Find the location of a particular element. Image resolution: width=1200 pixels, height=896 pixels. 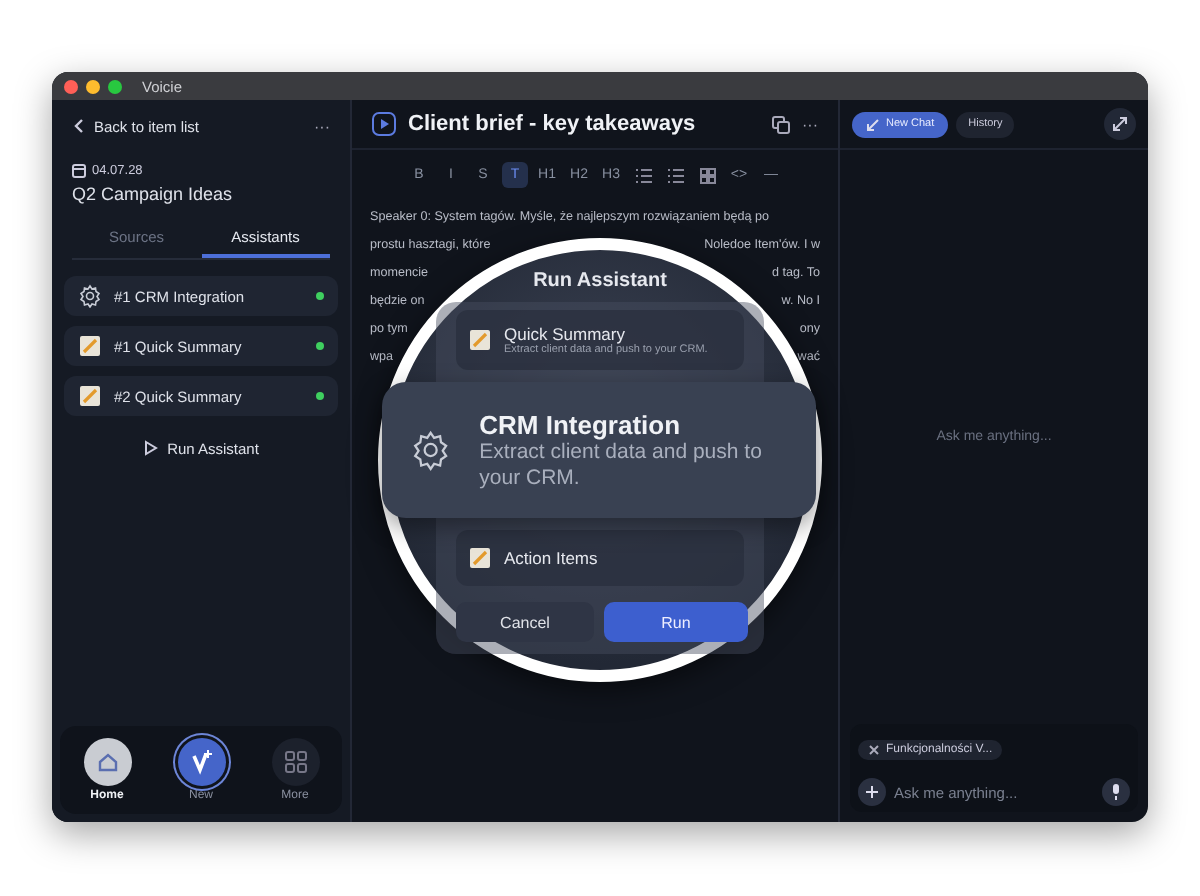

calendar-icon is located at coordinates (79, 171).